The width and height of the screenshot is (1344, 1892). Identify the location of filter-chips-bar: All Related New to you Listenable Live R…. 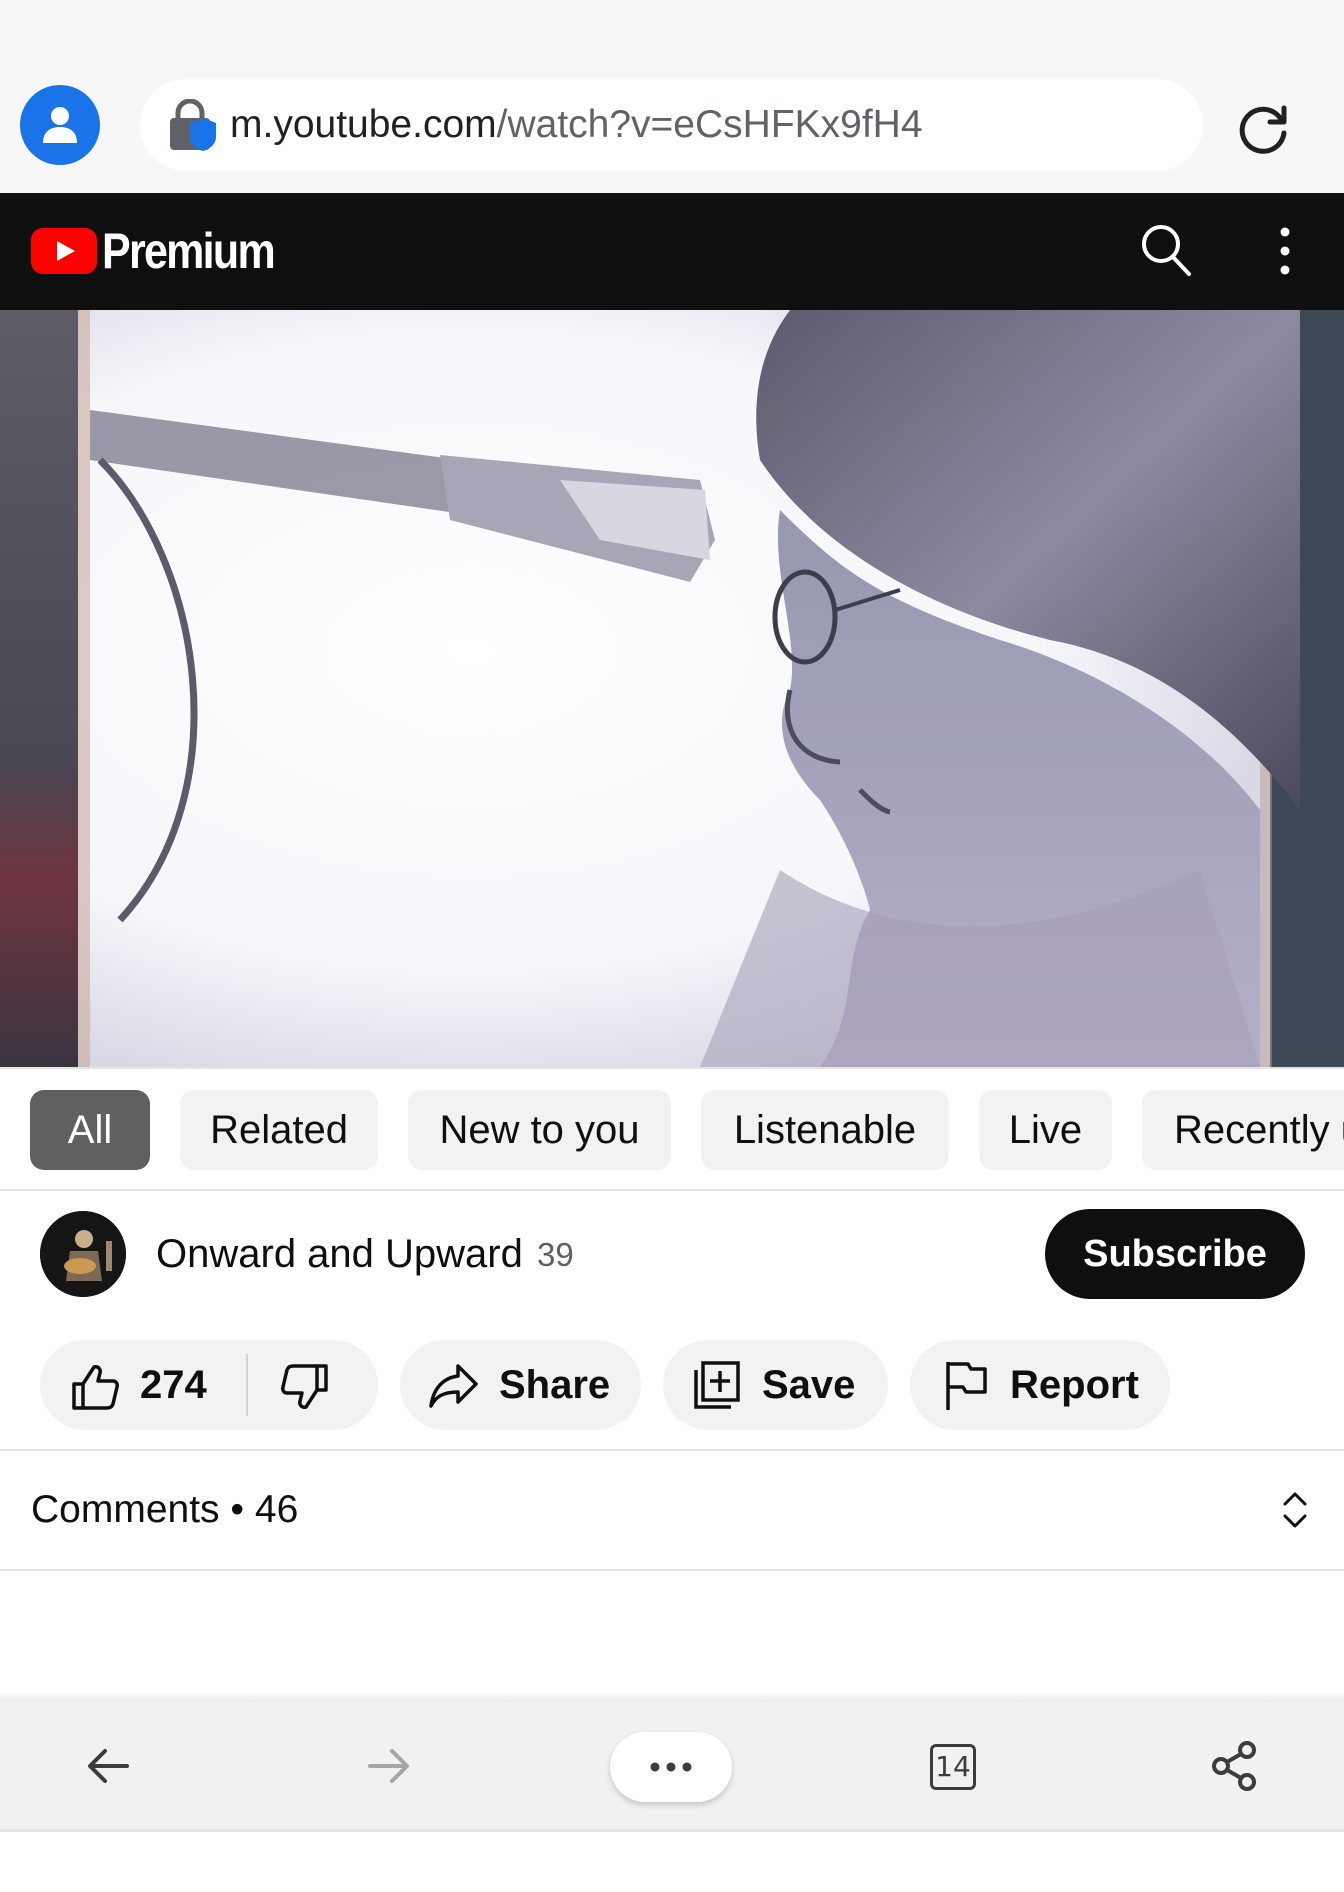
(672, 1129).